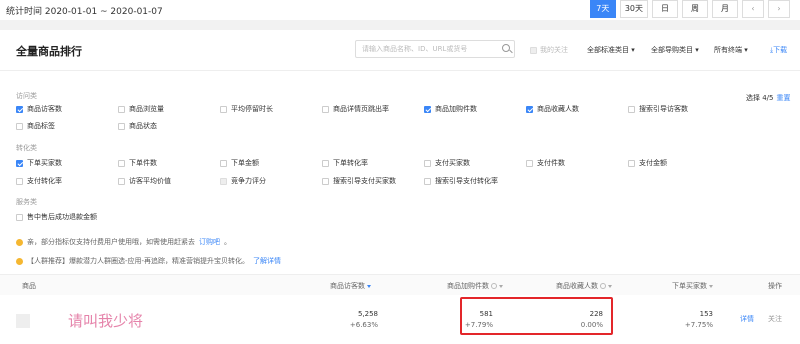 Image resolution: width=800 pixels, height=344 pixels. I want to click on my-followed-toggle: 我的关注, so click(549, 50).